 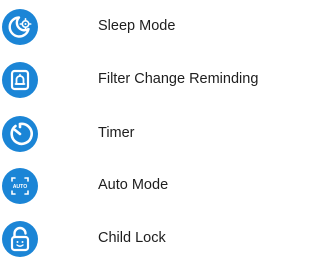 I want to click on filter-reminder-icon, so click(x=20, y=80).